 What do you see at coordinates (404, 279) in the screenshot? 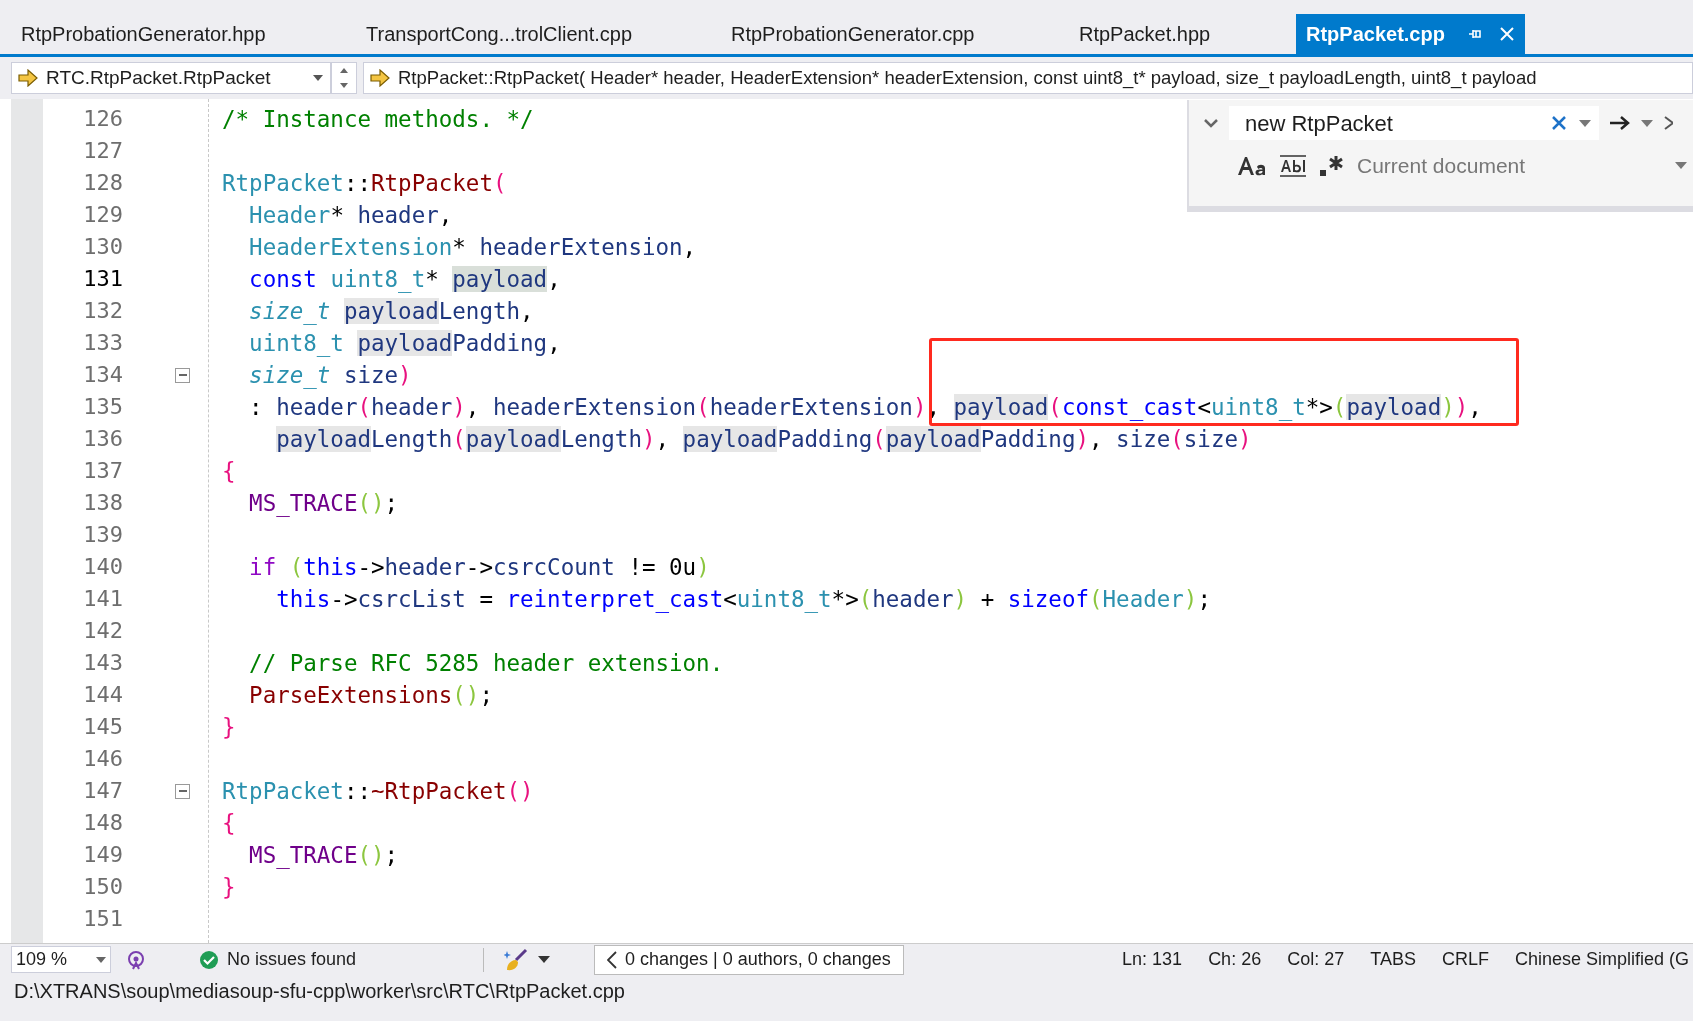
I see `code-line: const uint8_t* payload,` at bounding box center [404, 279].